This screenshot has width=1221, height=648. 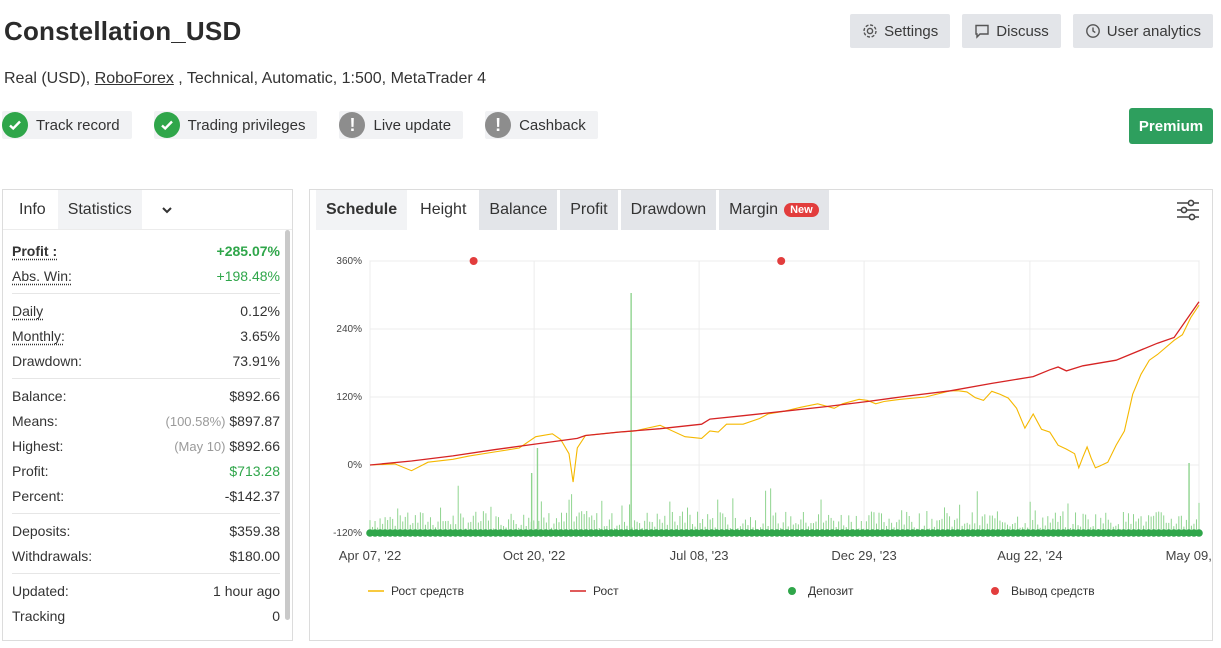 What do you see at coordinates (99, 209) in the screenshot?
I see `tab-statistics: Statistics` at bounding box center [99, 209].